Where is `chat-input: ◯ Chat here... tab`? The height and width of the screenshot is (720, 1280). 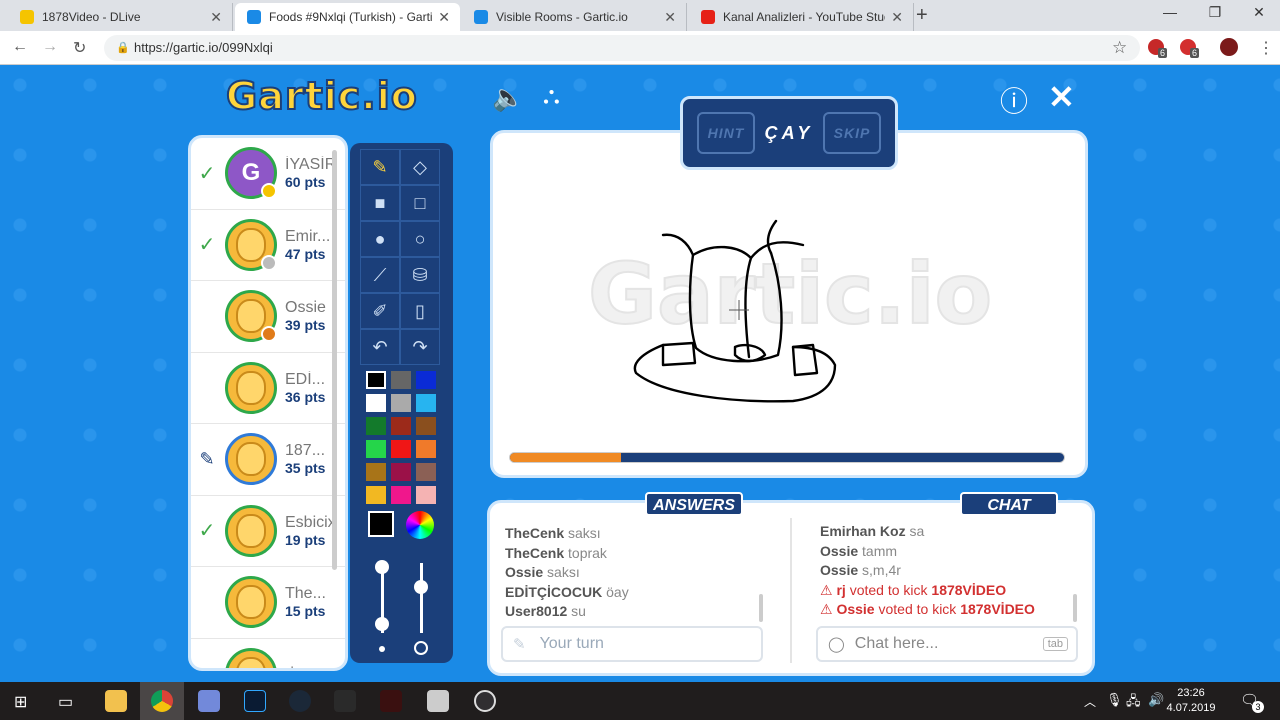
chat-input: ◯ Chat here... tab is located at coordinates (947, 644).